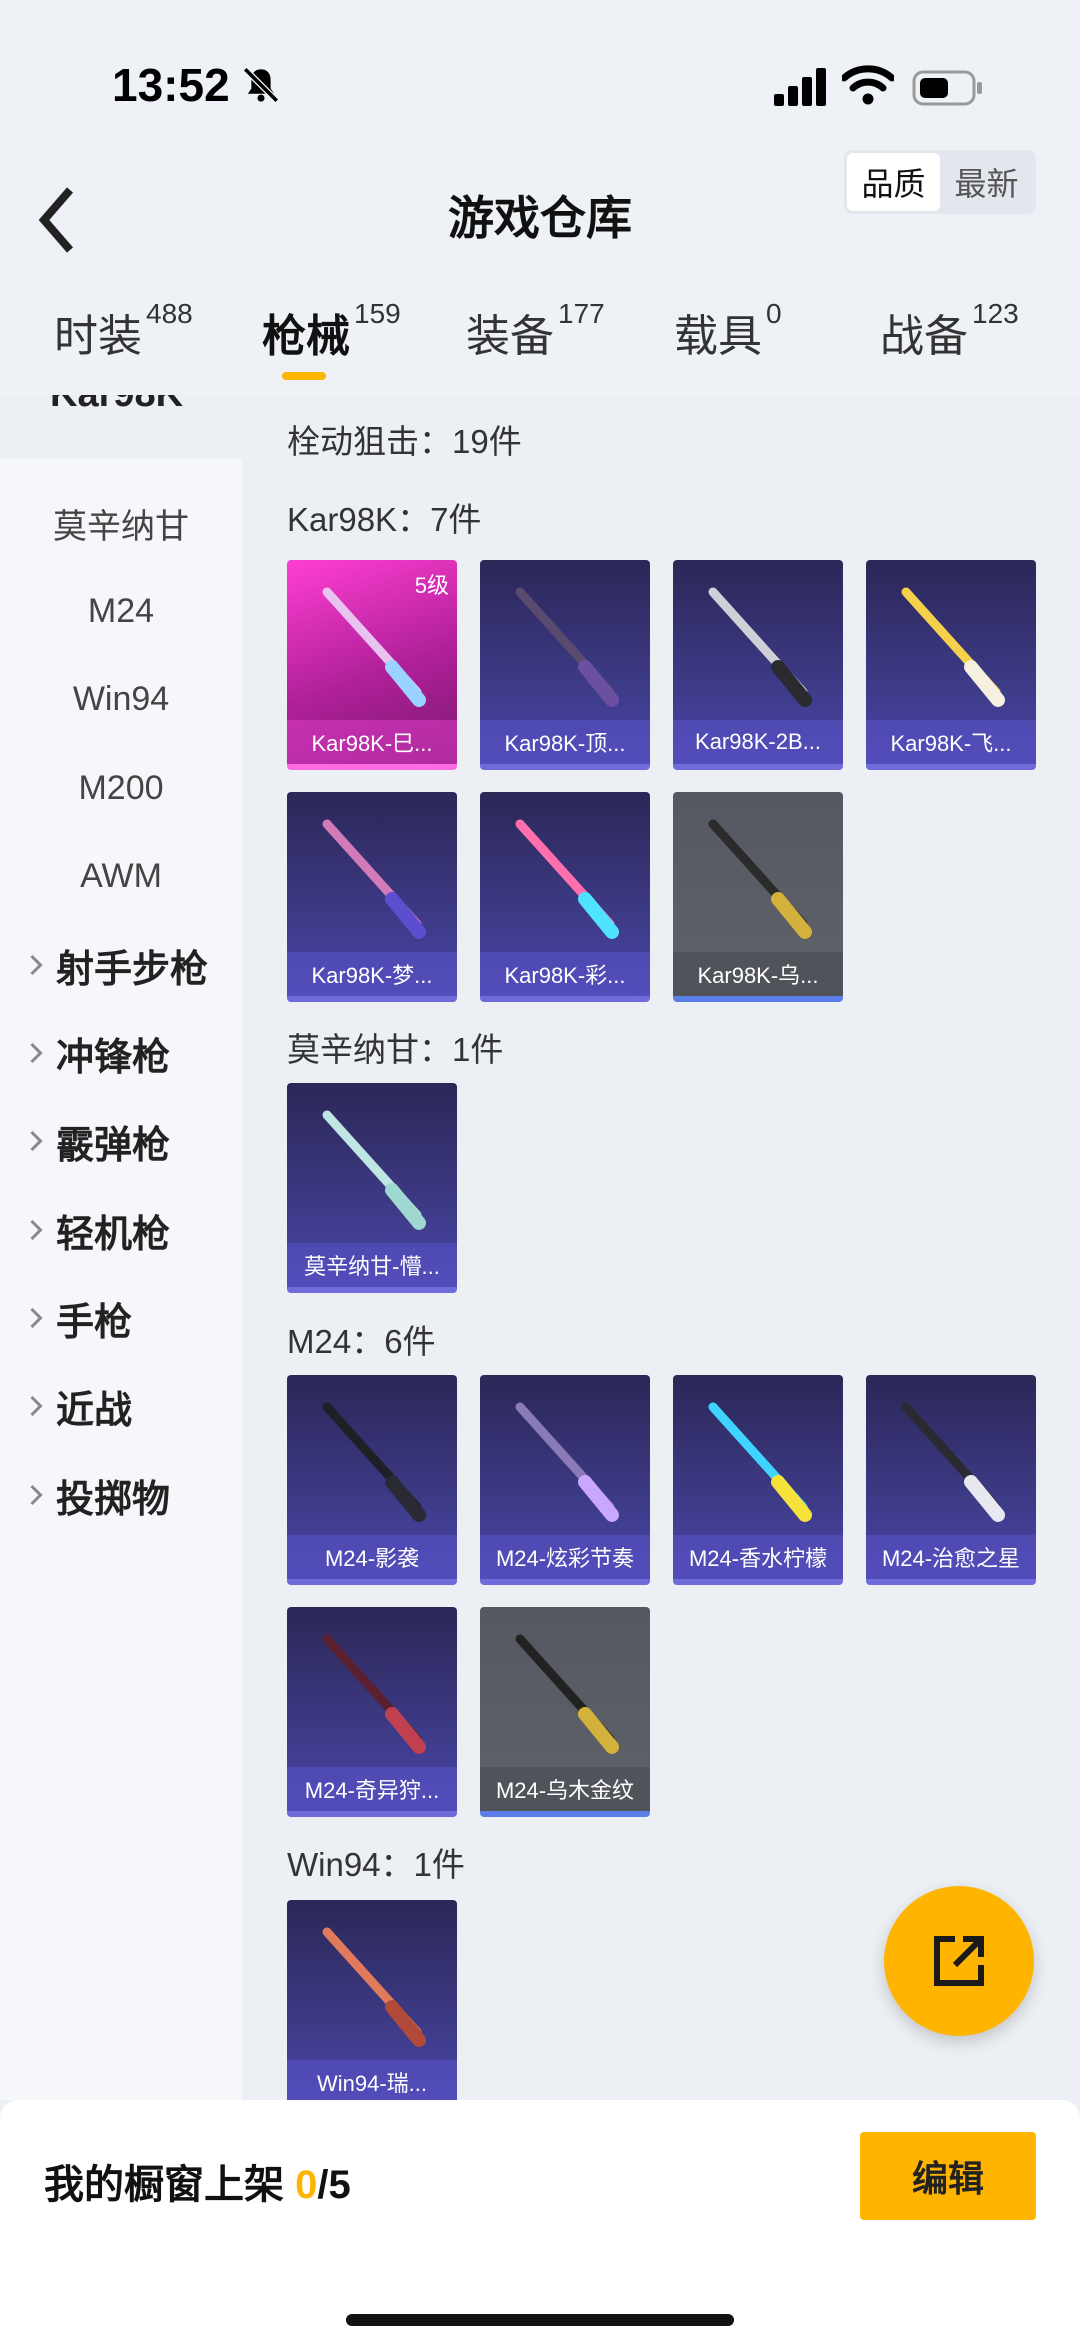 The image size is (1080, 2348). What do you see at coordinates (800, 87) in the screenshot?
I see `cellular-signal-icon` at bounding box center [800, 87].